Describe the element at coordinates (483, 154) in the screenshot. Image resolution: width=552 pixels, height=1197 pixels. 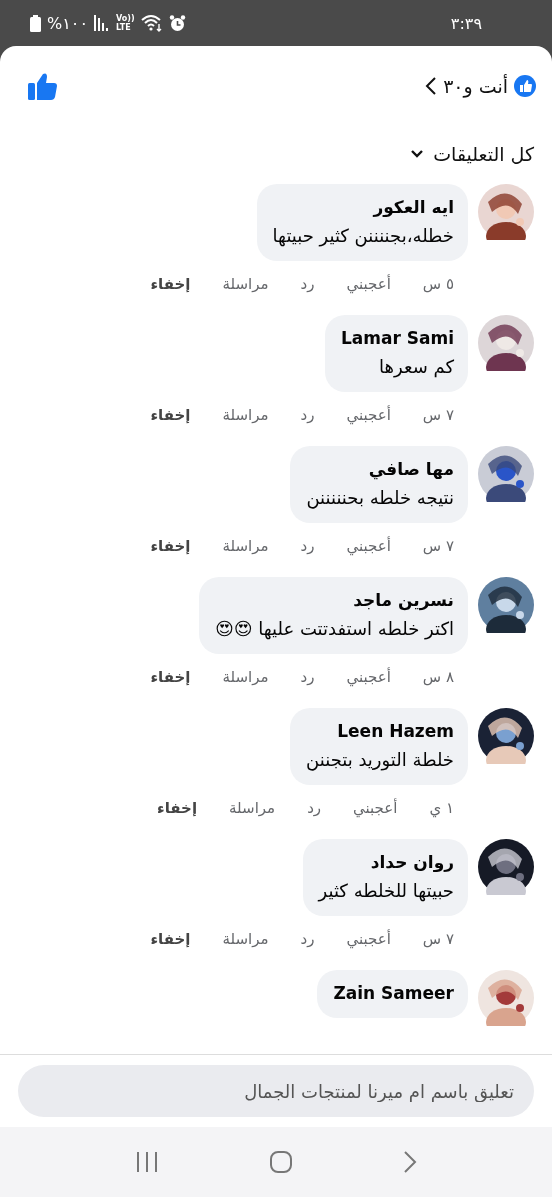
I see `filter-label: كل التعليقات` at that location.